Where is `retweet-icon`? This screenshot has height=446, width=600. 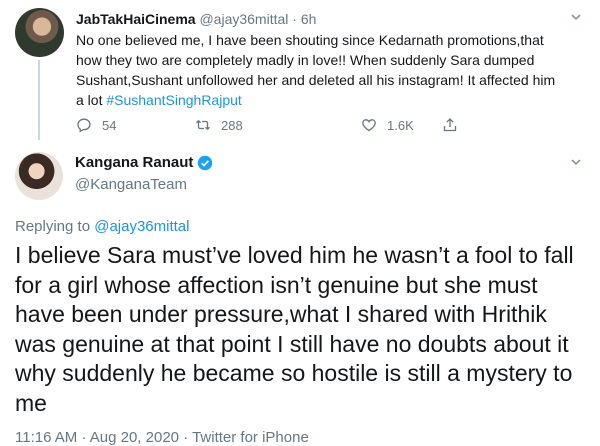 retweet-icon is located at coordinates (203, 125).